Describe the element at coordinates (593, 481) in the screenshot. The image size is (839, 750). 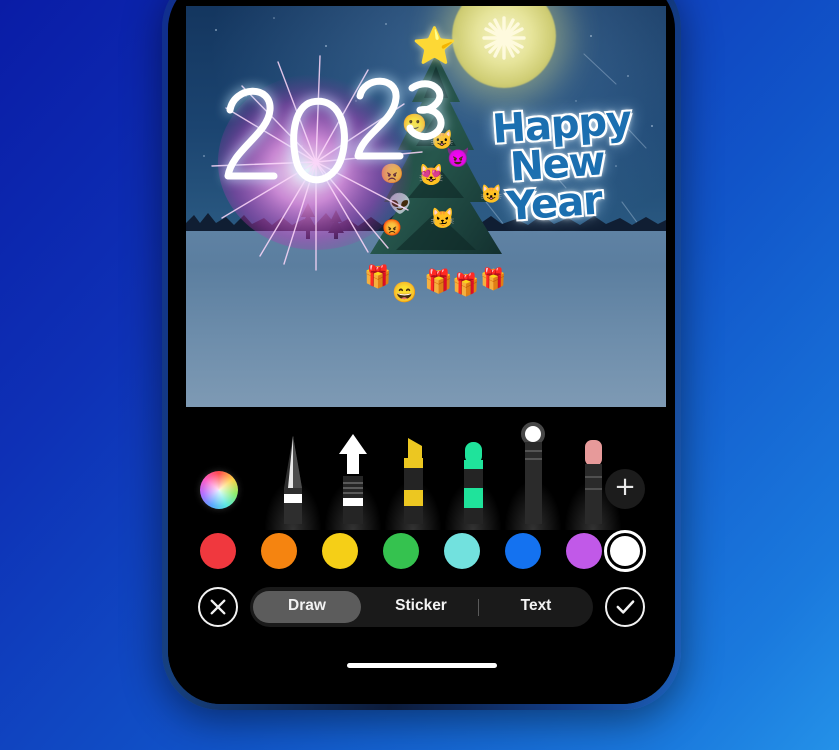
I see `eraser-tool` at that location.